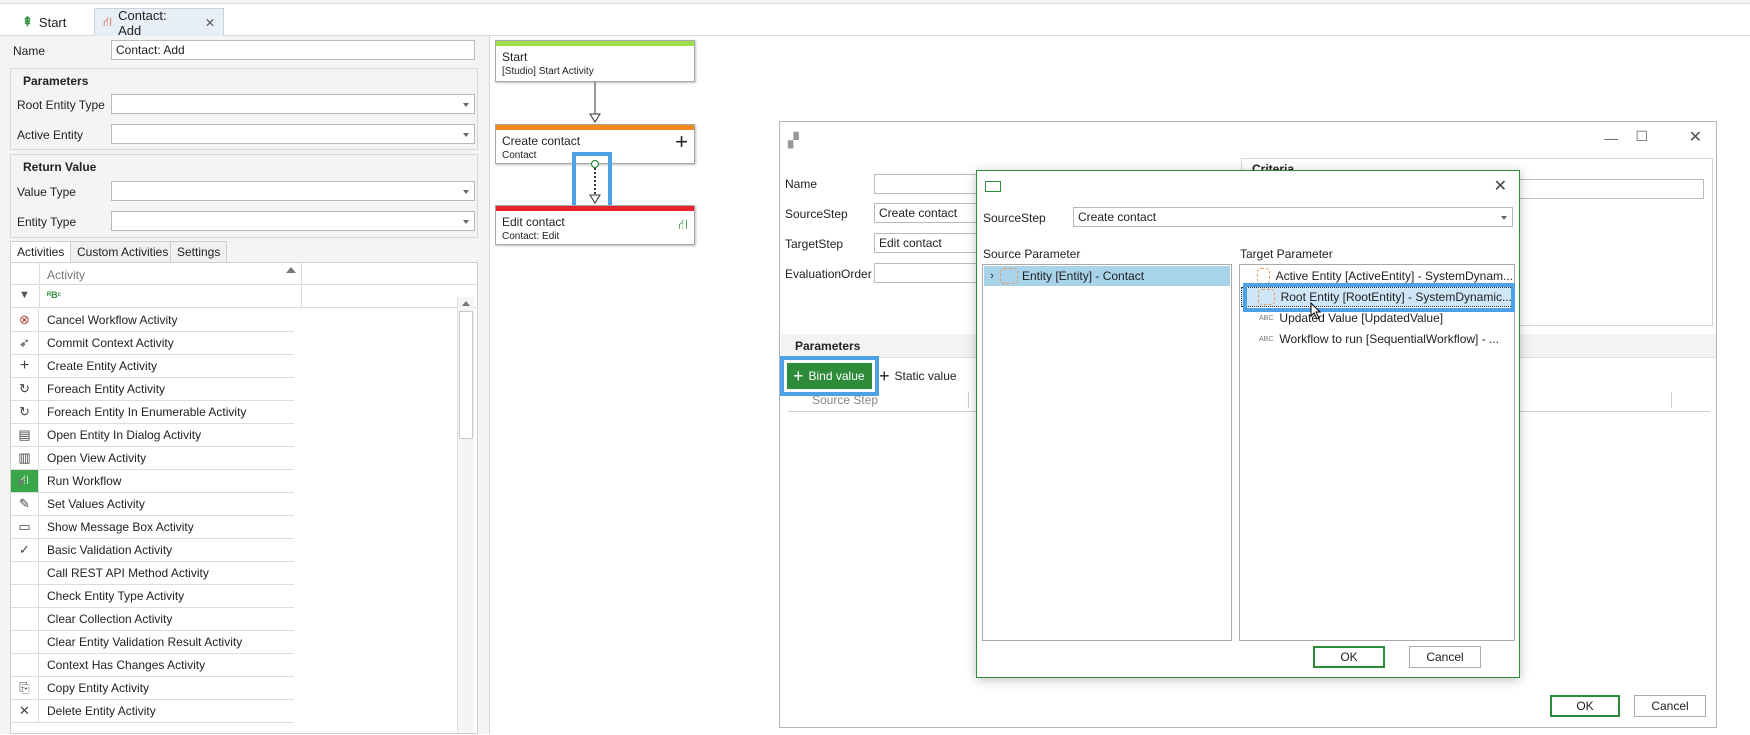 The height and width of the screenshot is (735, 1750). I want to click on tab-custom-activities: Custom Activities, so click(123, 252).